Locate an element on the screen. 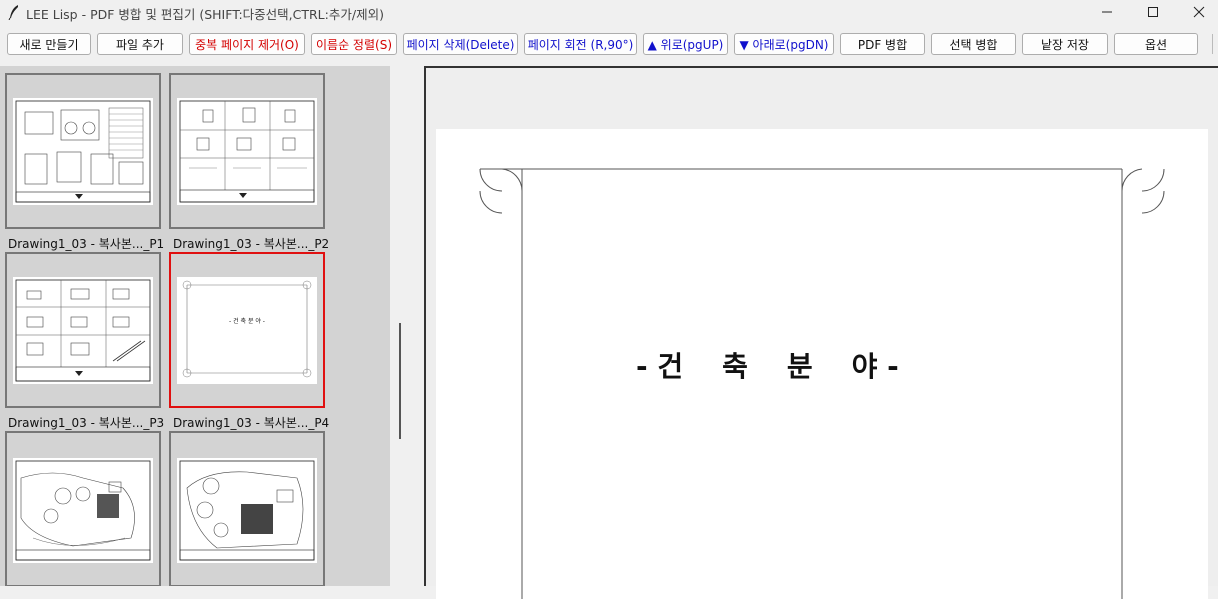 Image resolution: width=1218 pixels, height=599 pixels. maximize-button is located at coordinates (1153, 12).